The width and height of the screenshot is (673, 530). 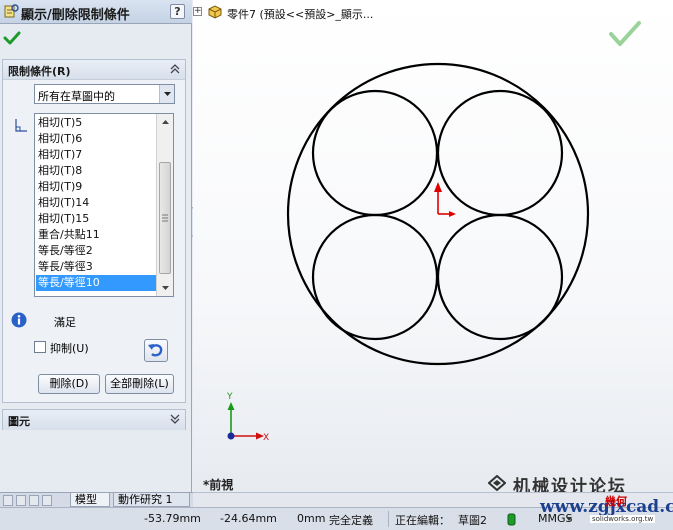 I want to click on info-icon, so click(x=19, y=320).